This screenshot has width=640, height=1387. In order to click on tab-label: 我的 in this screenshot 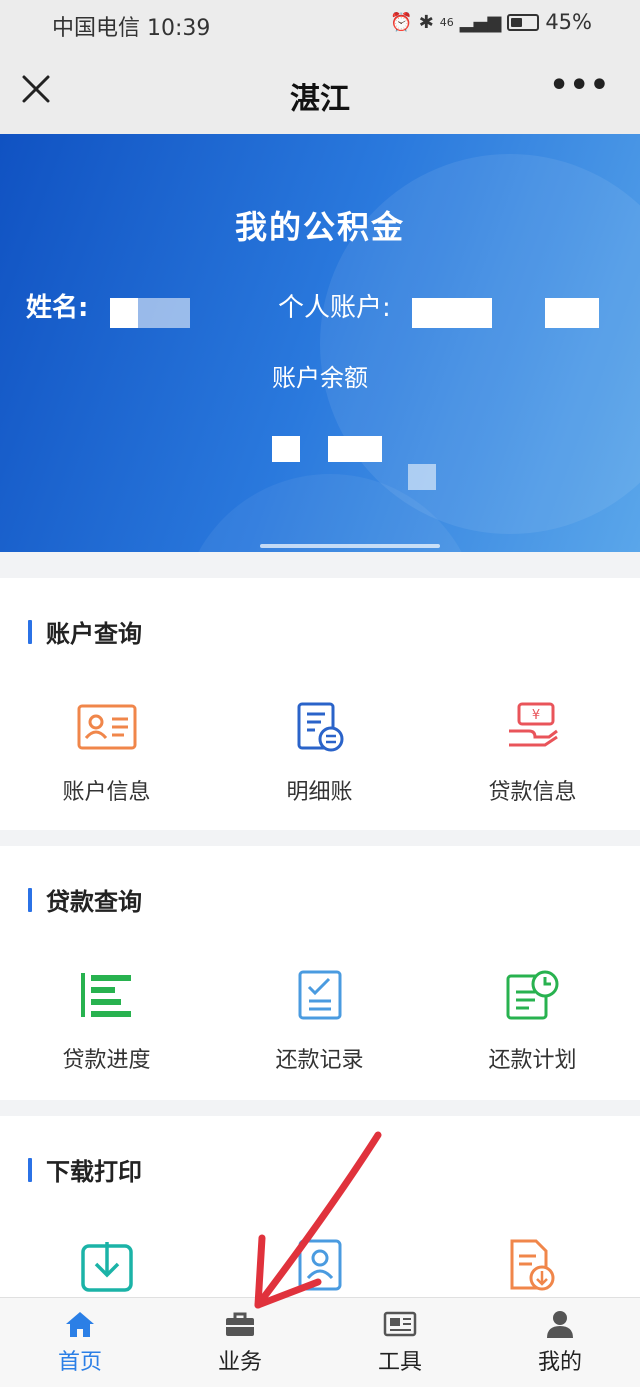, I will do `click(559, 1362)`.